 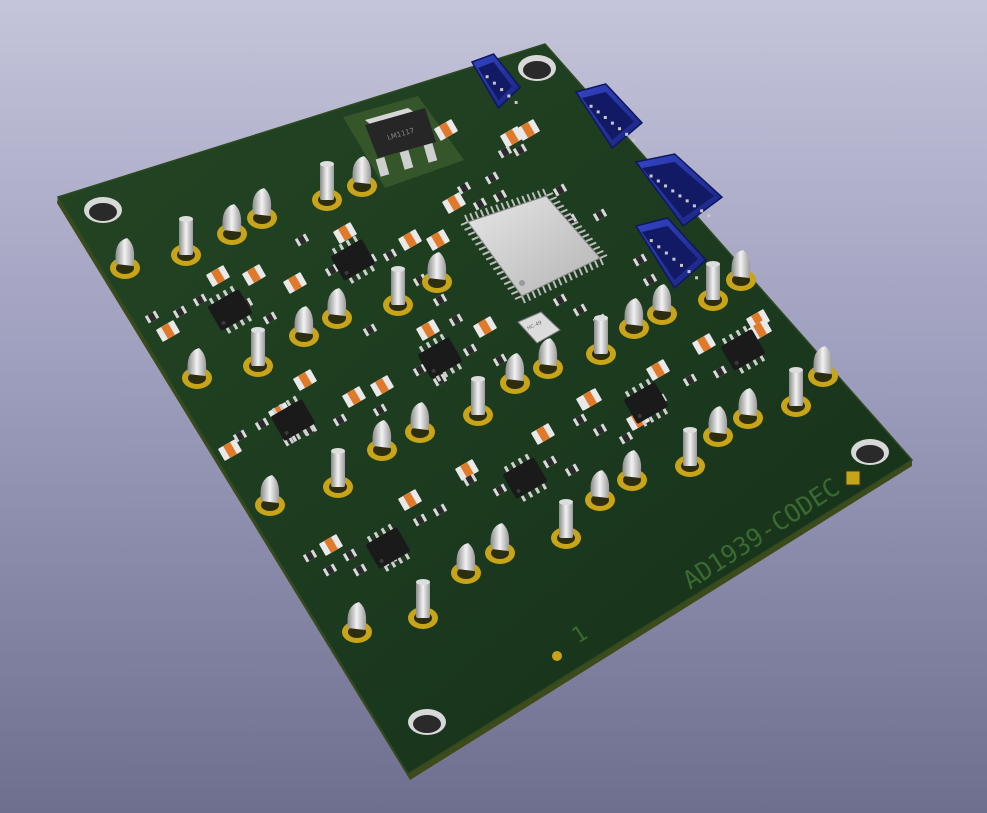 What do you see at coordinates (557, 656) in the screenshot?
I see `fiducial-dot` at bounding box center [557, 656].